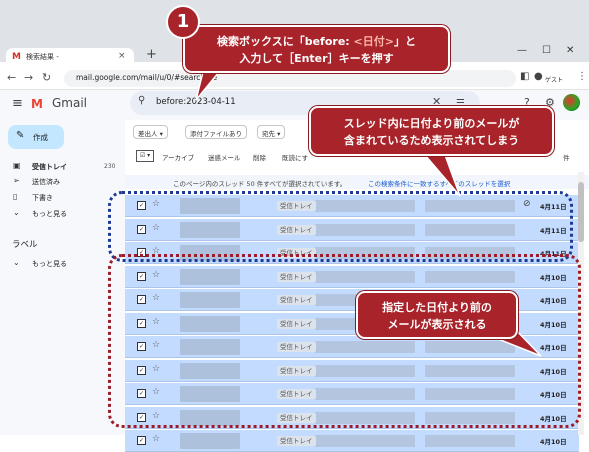 Image resolution: width=589 pixels, height=452 pixels. I want to click on redacted-sender, so click(210, 441).